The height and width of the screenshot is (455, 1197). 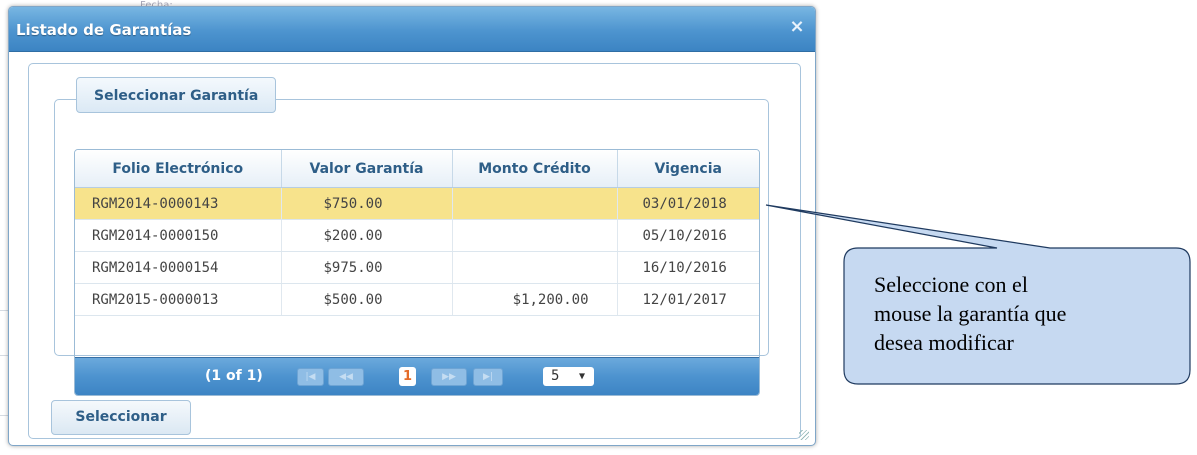 What do you see at coordinates (944, 342) in the screenshot?
I see `callout-line: desea modificar` at bounding box center [944, 342].